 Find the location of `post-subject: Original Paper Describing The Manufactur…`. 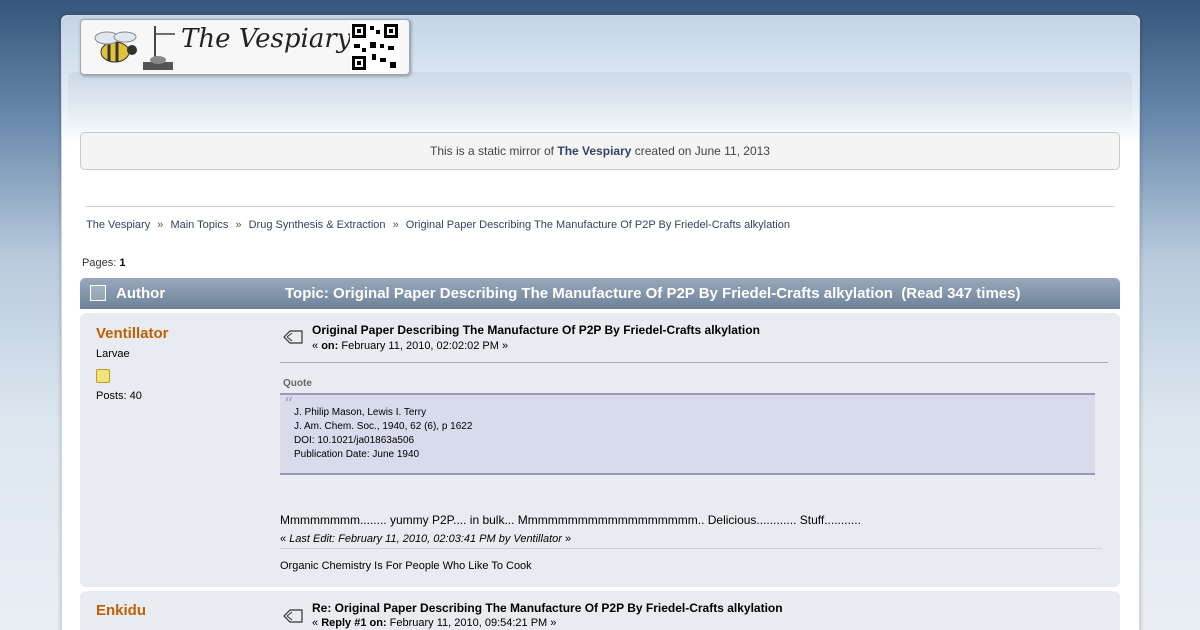

post-subject: Original Paper Describing The Manufactur… is located at coordinates (536, 330).